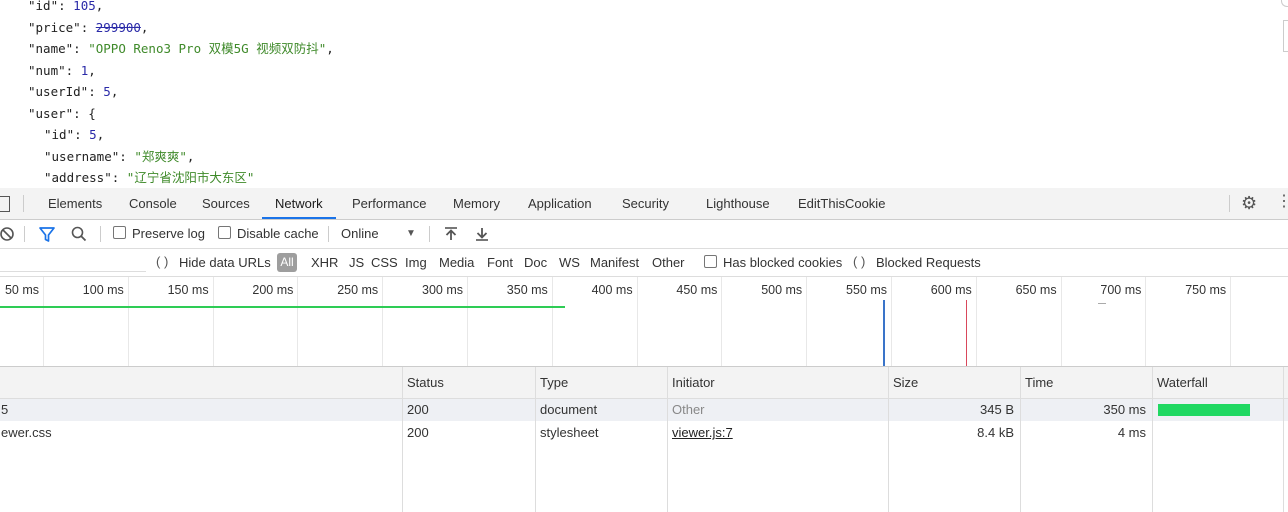 Image resolution: width=1288 pixels, height=512 pixels. Describe the element at coordinates (883, 333) in the screenshot. I see `domcontentloaded-marker` at that location.